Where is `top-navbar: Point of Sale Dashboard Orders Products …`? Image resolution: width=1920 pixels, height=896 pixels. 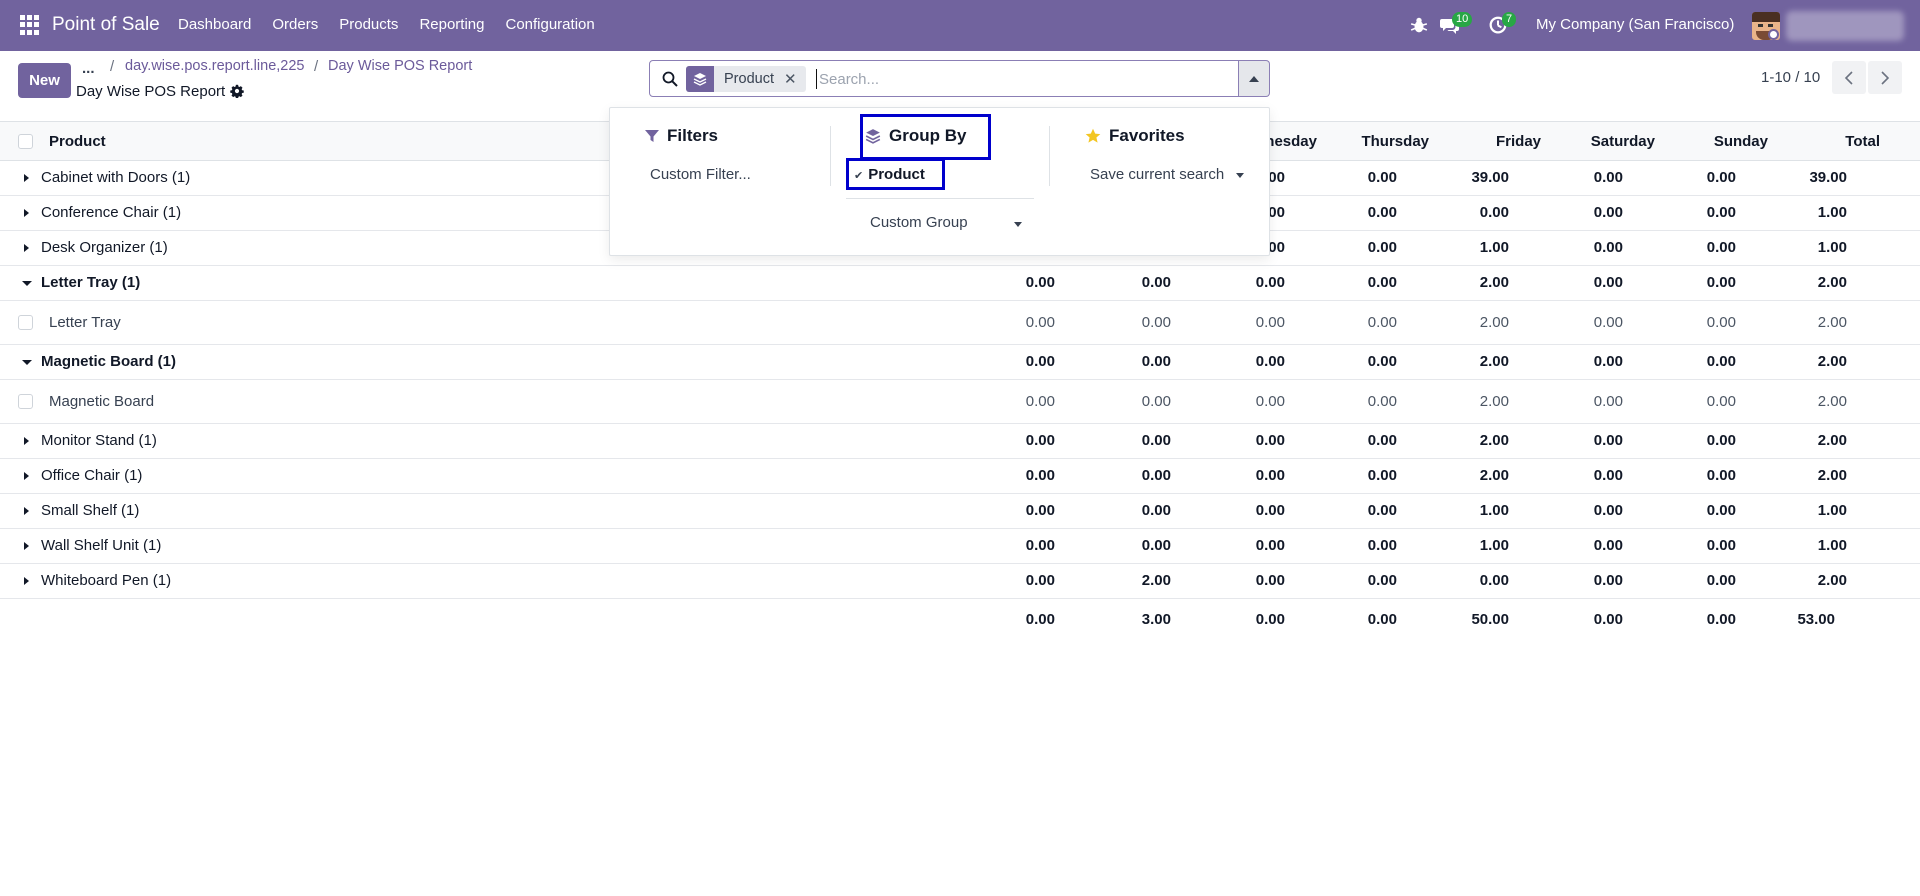 top-navbar: Point of Sale Dashboard Orders Products … is located at coordinates (960, 25).